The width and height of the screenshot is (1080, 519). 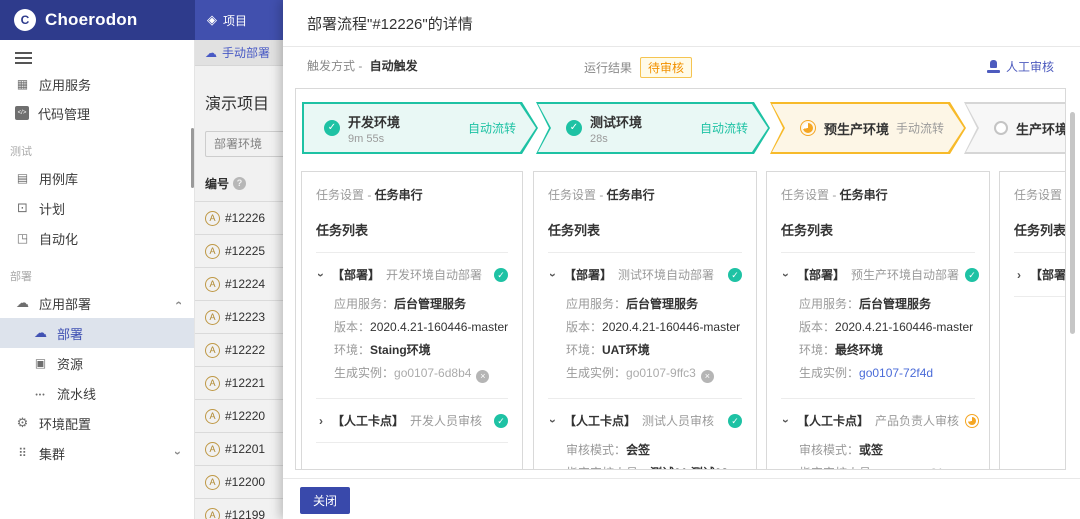 I want to click on sidebar-item-cluster: 集群, so click(x=97, y=453).